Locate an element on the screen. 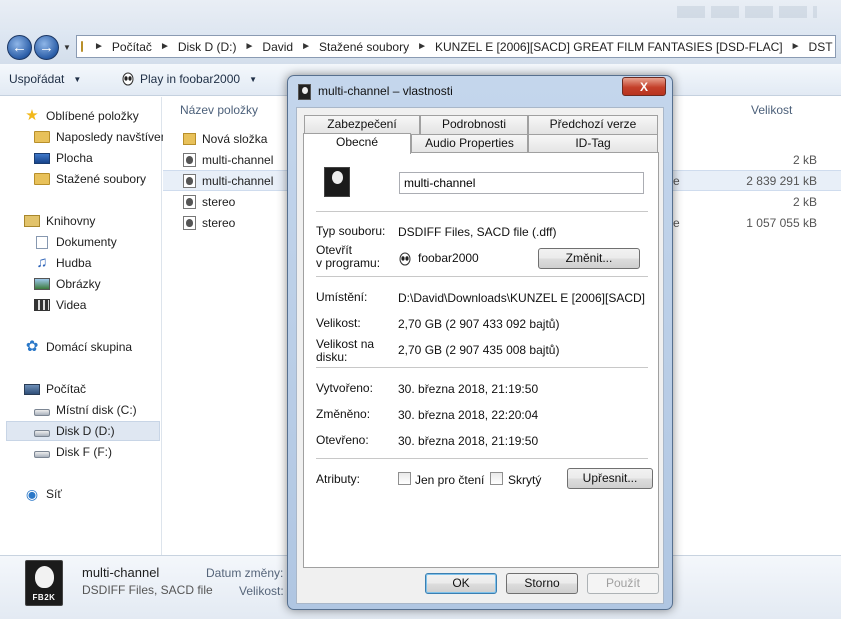 This screenshot has width=841, height=619. sidebar-item-desktop: Plocha is located at coordinates (63, 158).